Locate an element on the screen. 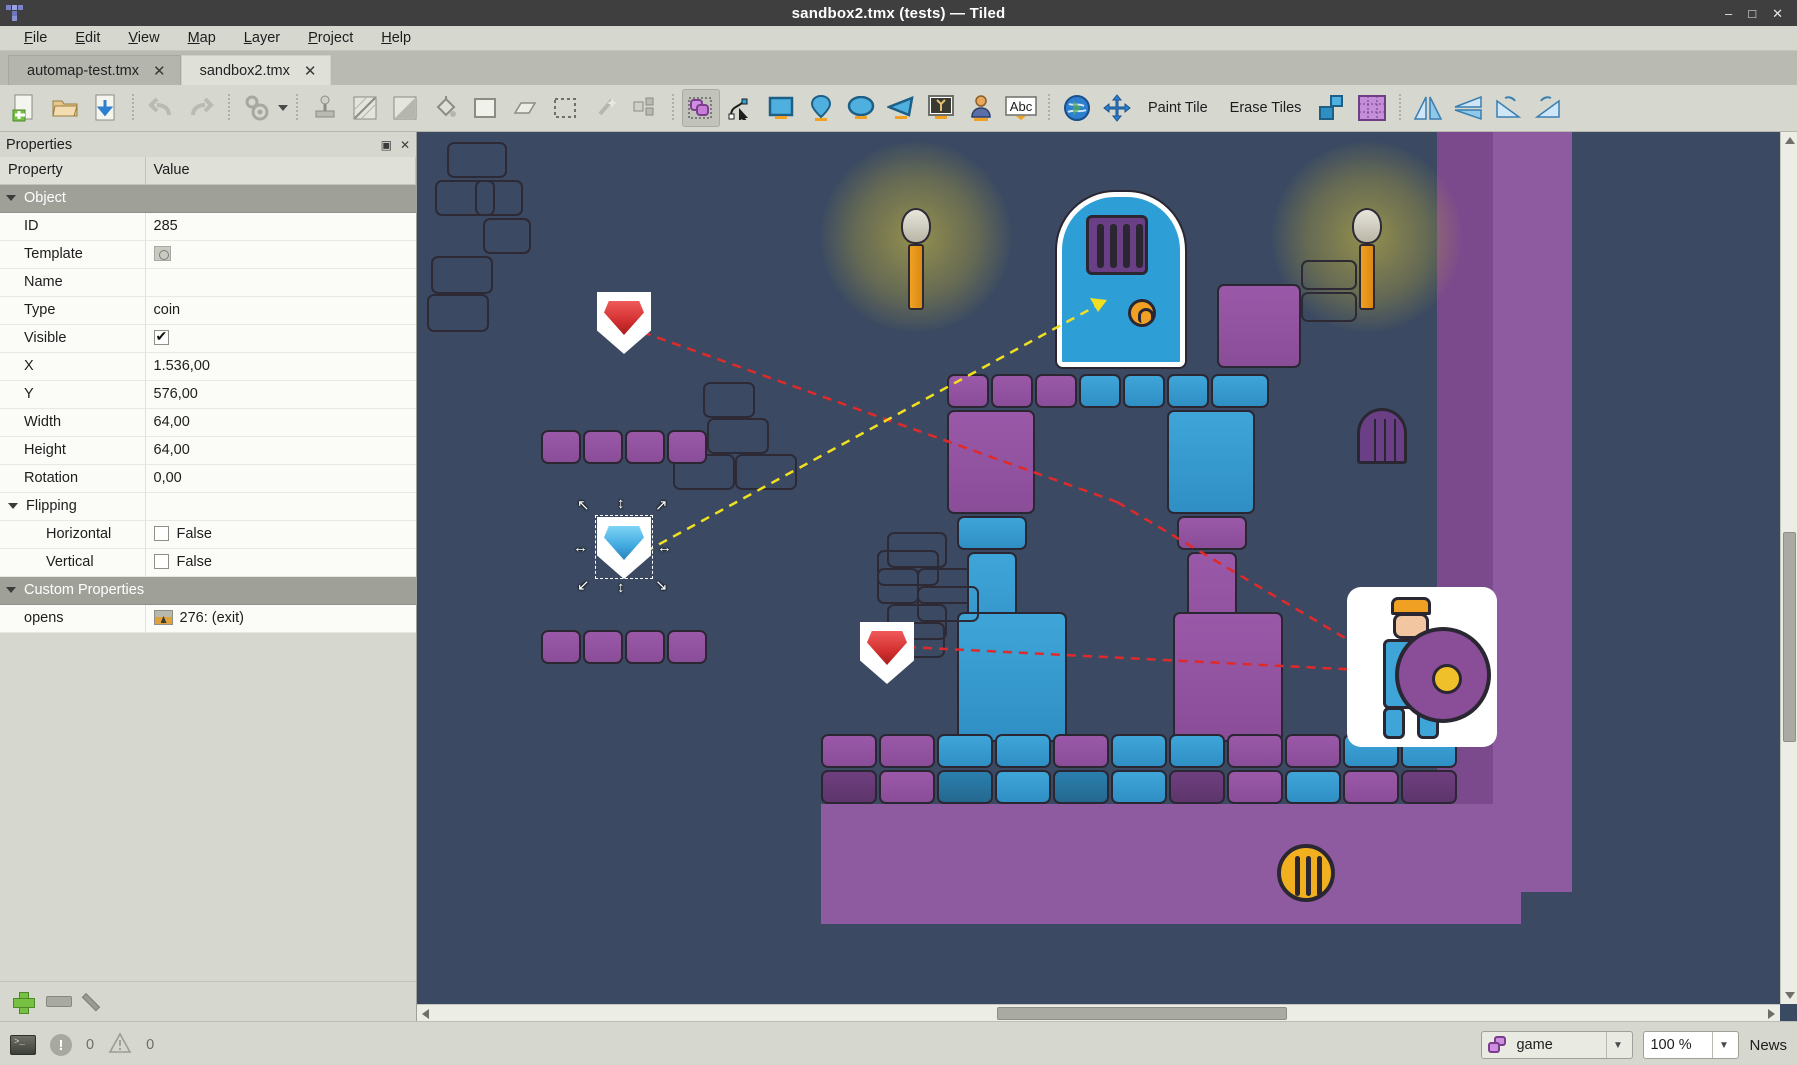  property-row-rotation: Rotation 0,00 is located at coordinates (208, 478).